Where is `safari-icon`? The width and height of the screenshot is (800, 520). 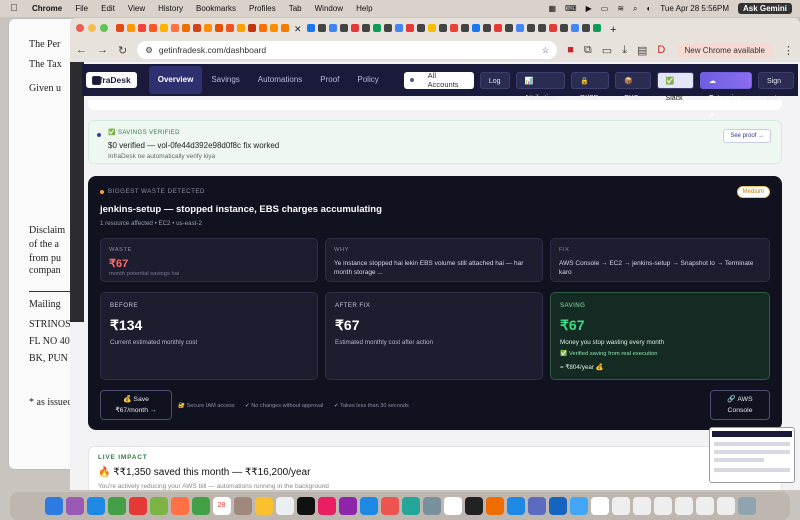 safari-icon is located at coordinates (95, 506).